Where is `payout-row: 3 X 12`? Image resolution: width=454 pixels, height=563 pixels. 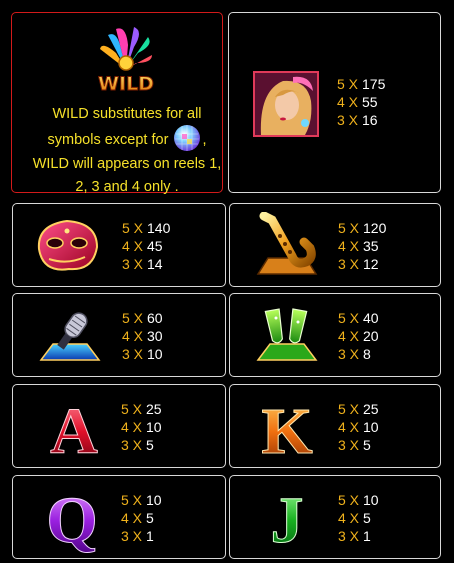 payout-row: 3 X 12 is located at coordinates (362, 264).